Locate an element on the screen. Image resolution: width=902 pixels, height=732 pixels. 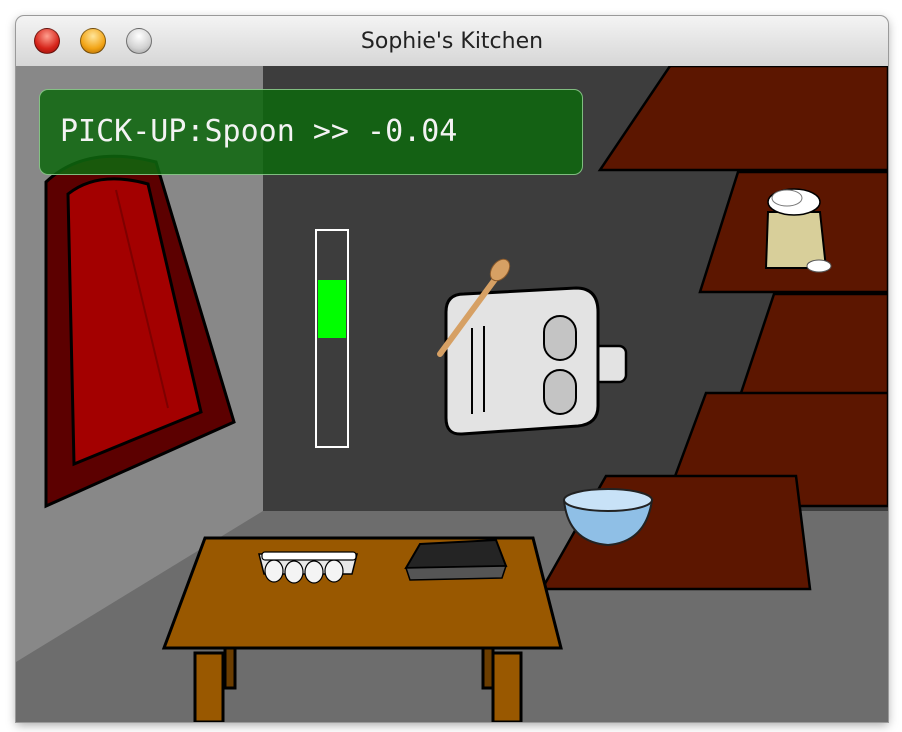
title-bar: Sophie's Kitchen is located at coordinates (452, 41).